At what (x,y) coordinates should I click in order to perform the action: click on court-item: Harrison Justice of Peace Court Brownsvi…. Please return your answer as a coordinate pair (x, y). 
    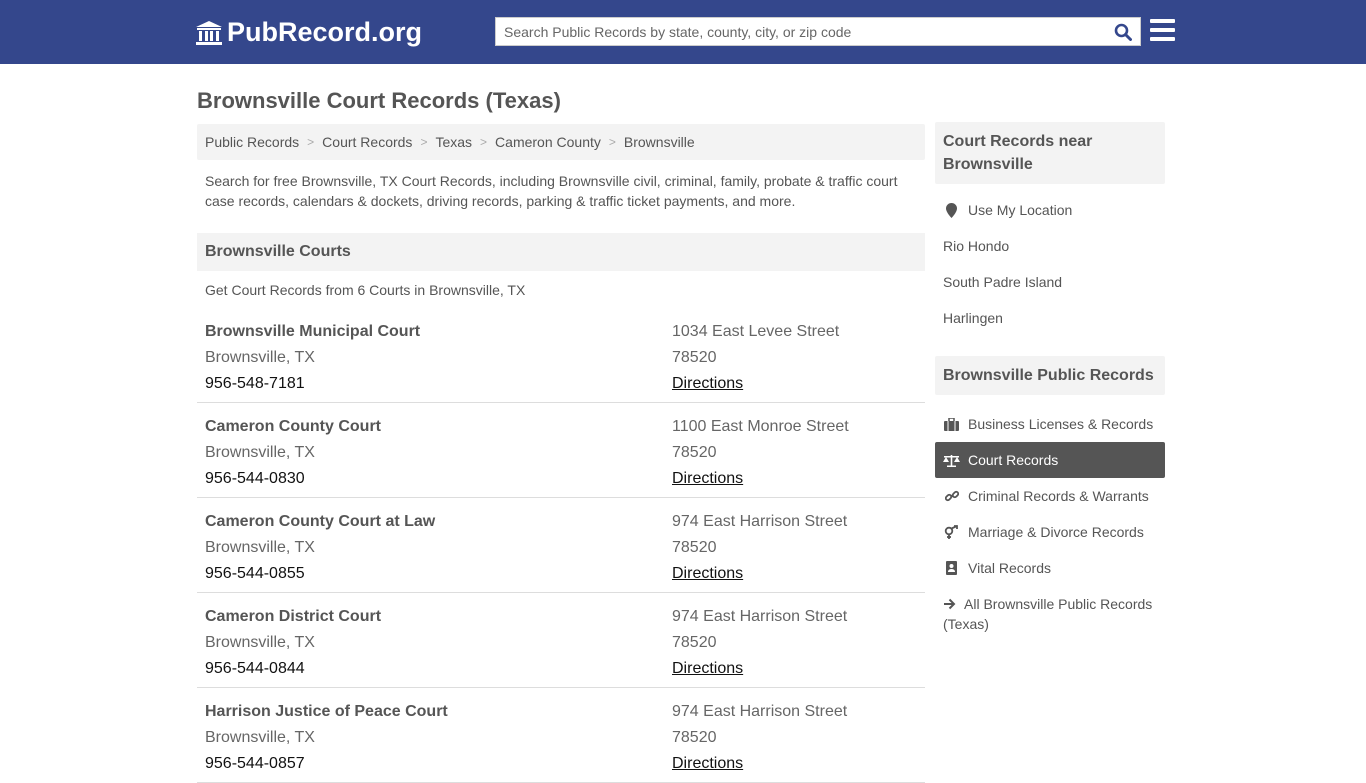
    Looking at the image, I should click on (561, 735).